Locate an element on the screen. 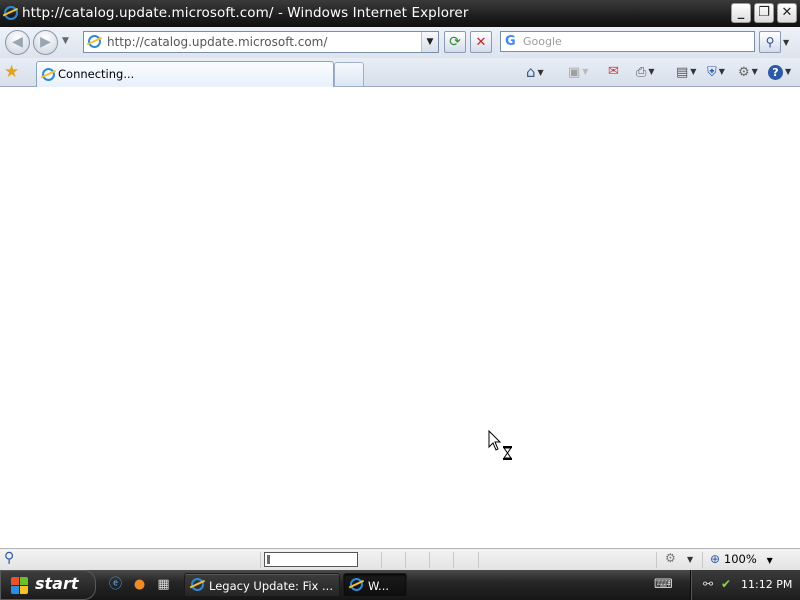 The height and width of the screenshot is (600, 800). safety-menu-button: ⛨ ▼ is located at coordinates (716, 72).